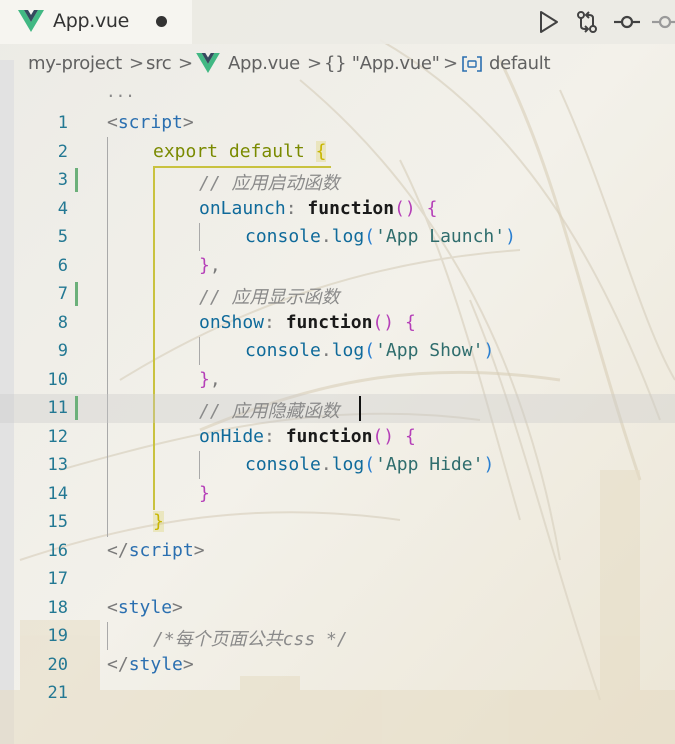 The height and width of the screenshot is (744, 675). Describe the element at coordinates (57, 550) in the screenshot. I see `line-number: 16` at that location.